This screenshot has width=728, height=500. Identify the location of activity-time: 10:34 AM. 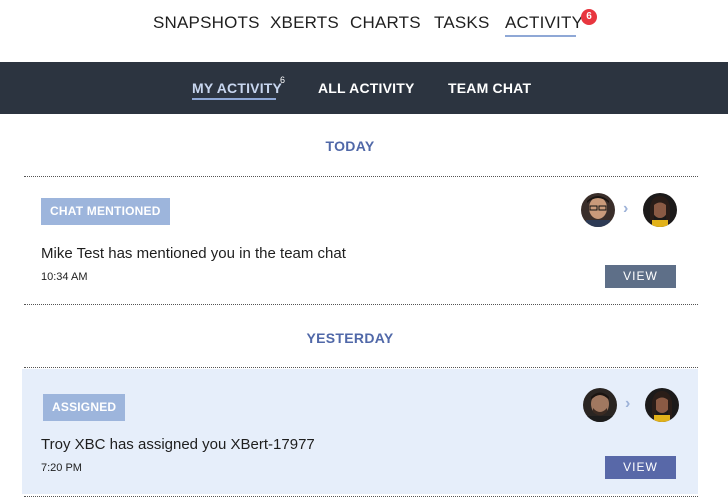
(64, 277).